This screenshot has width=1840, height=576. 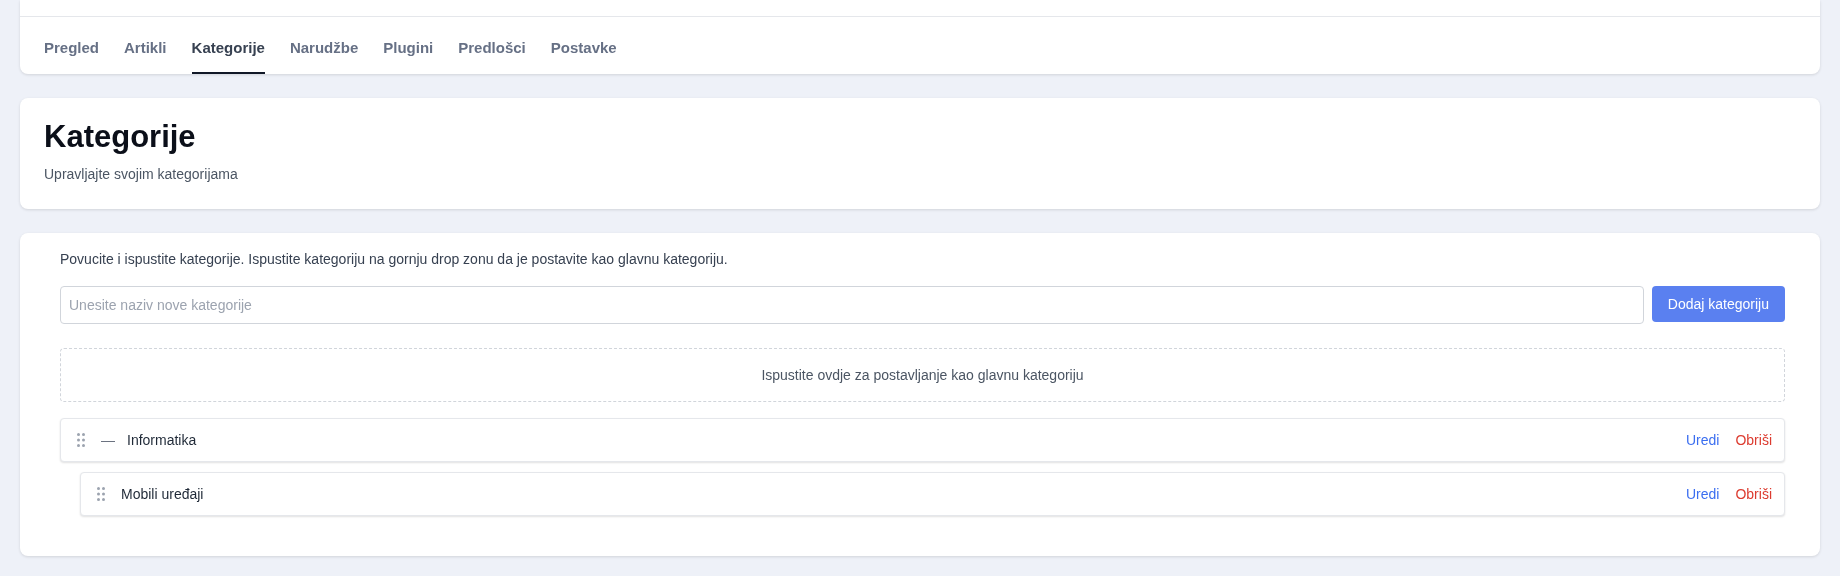 I want to click on category-name: Informatika, so click(x=162, y=440).